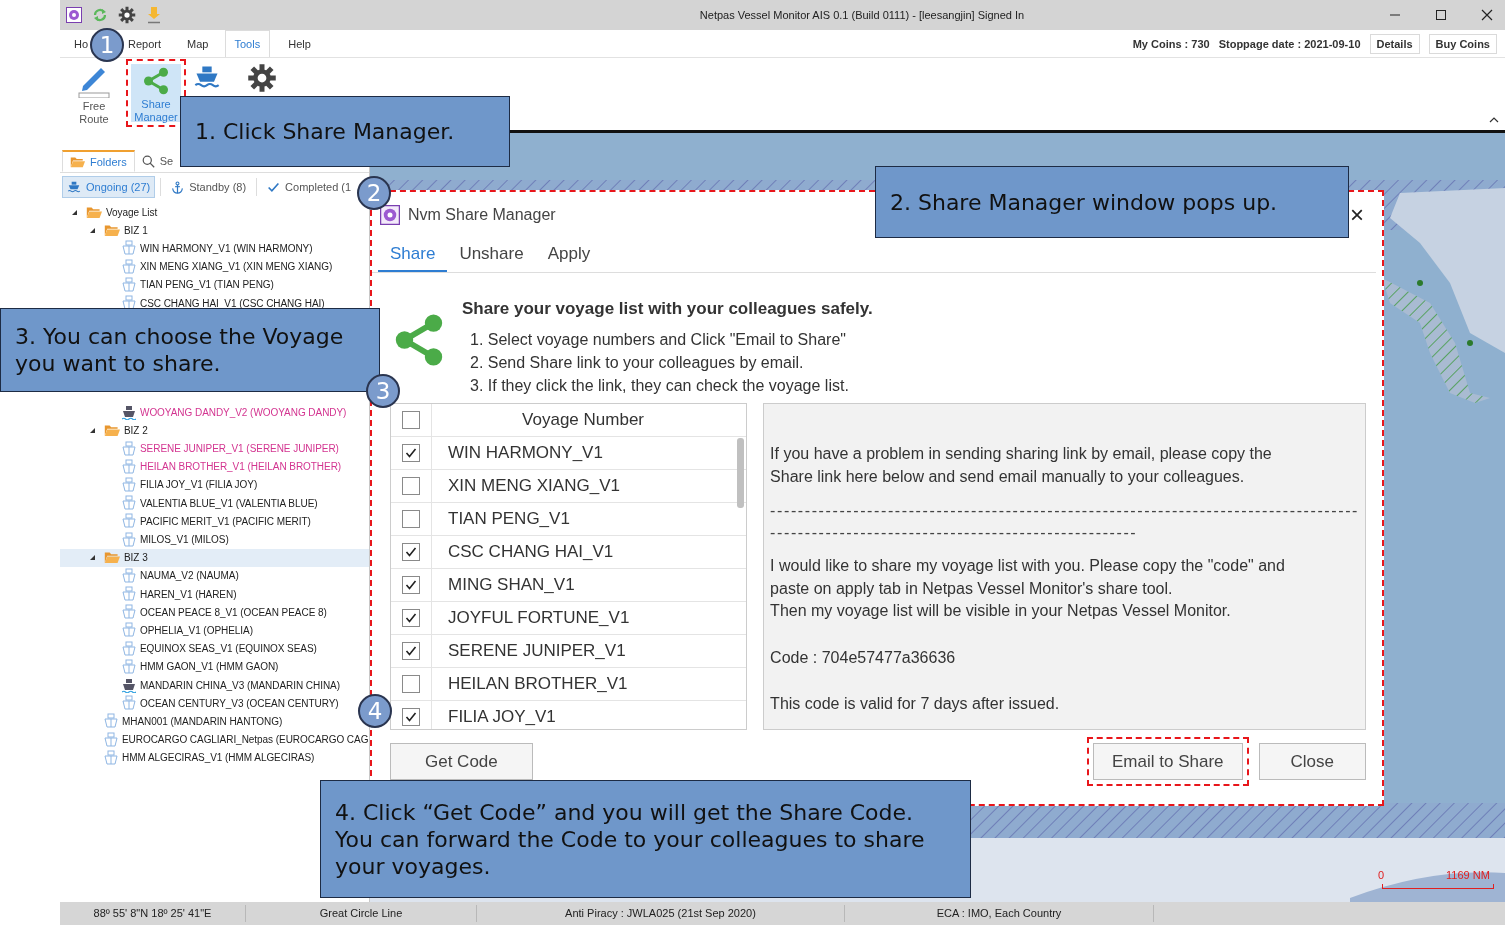  Describe the element at coordinates (1021, 465) in the screenshot. I see `instruction-text: If you have a problem in sending sharing link by email, please copy the Share link here below and send email manually to your colleagues.` at that location.